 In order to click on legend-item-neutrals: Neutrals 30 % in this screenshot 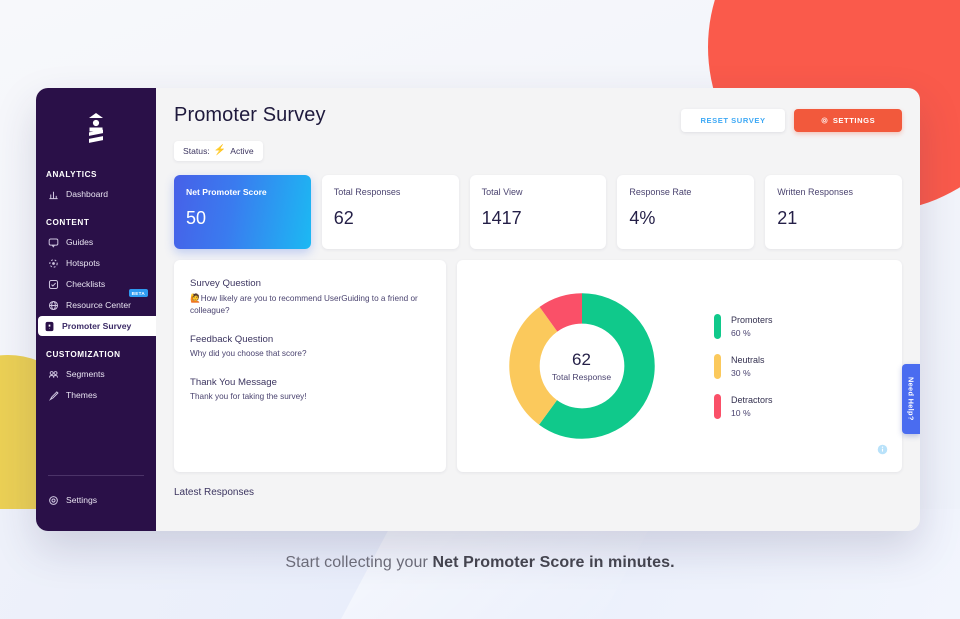, I will do `click(743, 366)`.